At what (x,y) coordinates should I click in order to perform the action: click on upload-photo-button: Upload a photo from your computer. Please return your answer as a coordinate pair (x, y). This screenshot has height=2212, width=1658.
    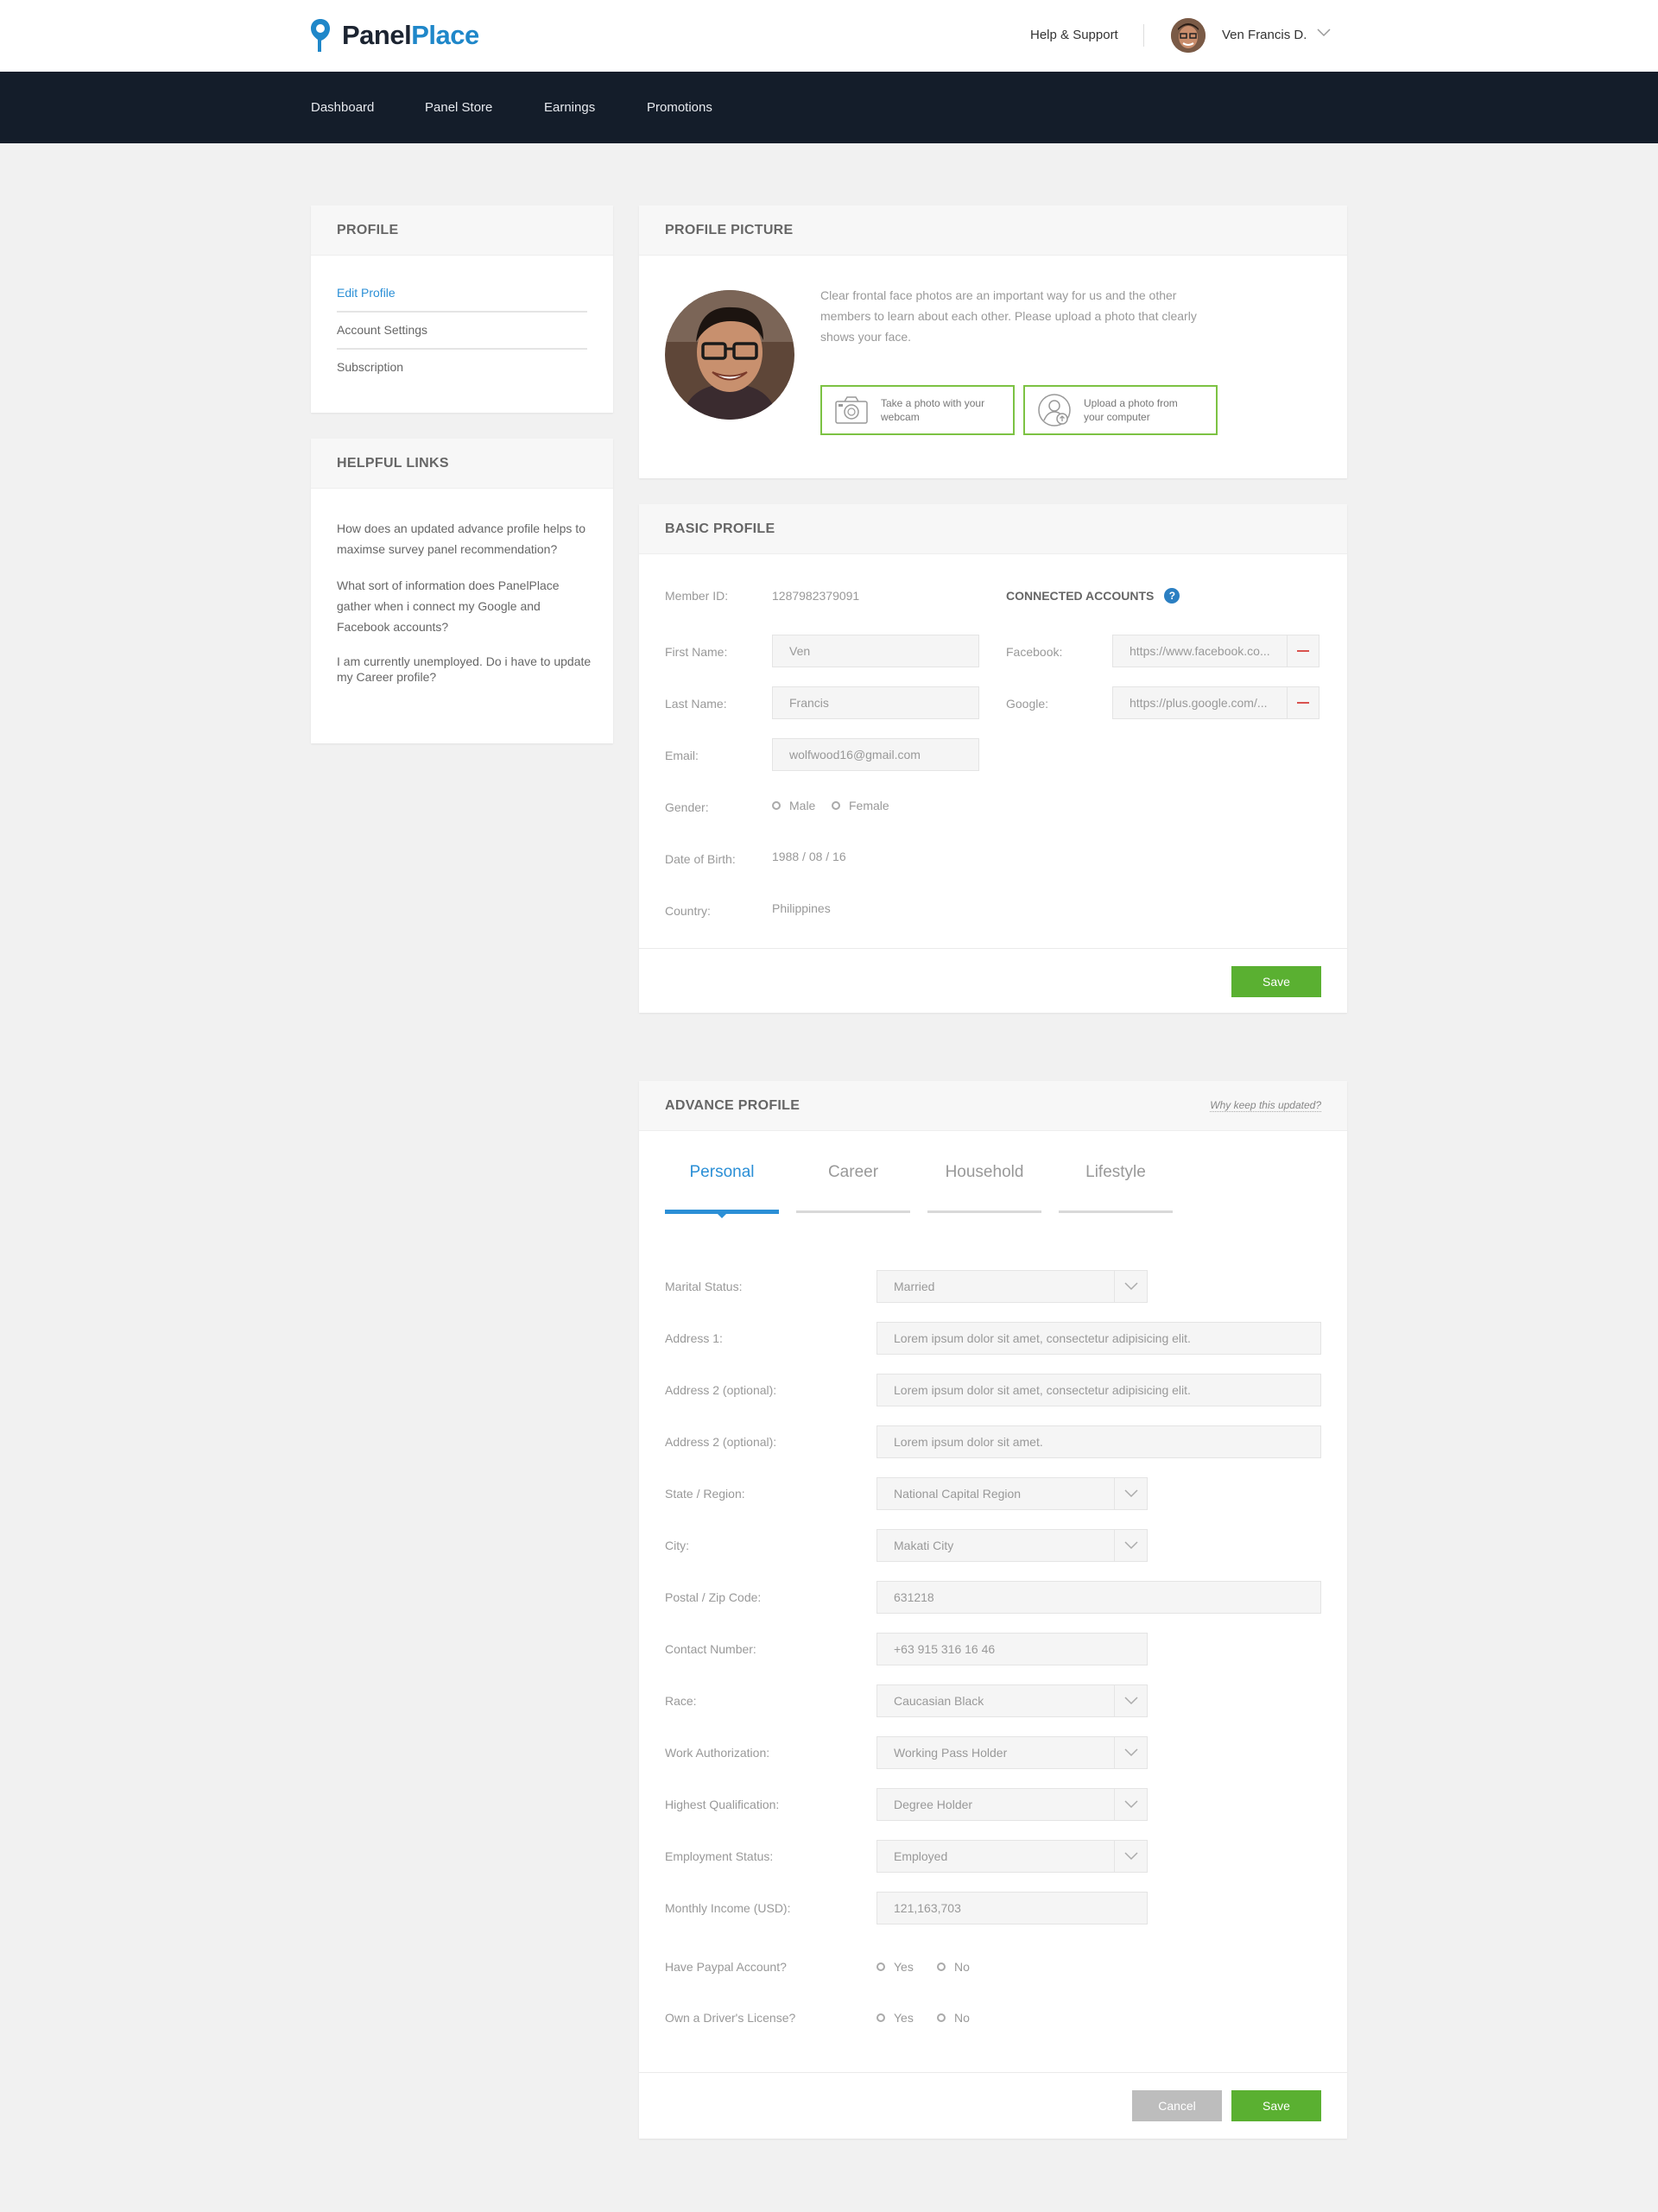
    Looking at the image, I should click on (1120, 410).